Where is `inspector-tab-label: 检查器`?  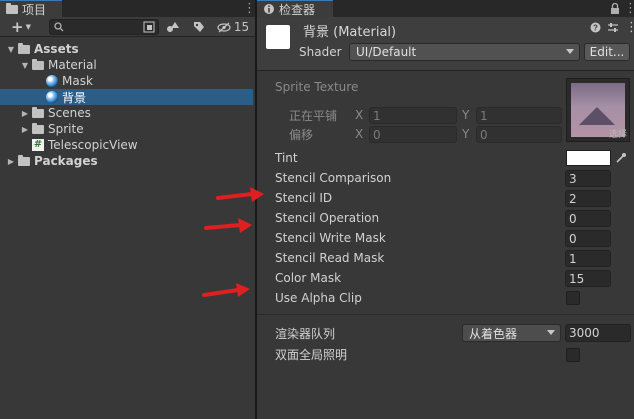 inspector-tab-label: 检查器 is located at coordinates (297, 9).